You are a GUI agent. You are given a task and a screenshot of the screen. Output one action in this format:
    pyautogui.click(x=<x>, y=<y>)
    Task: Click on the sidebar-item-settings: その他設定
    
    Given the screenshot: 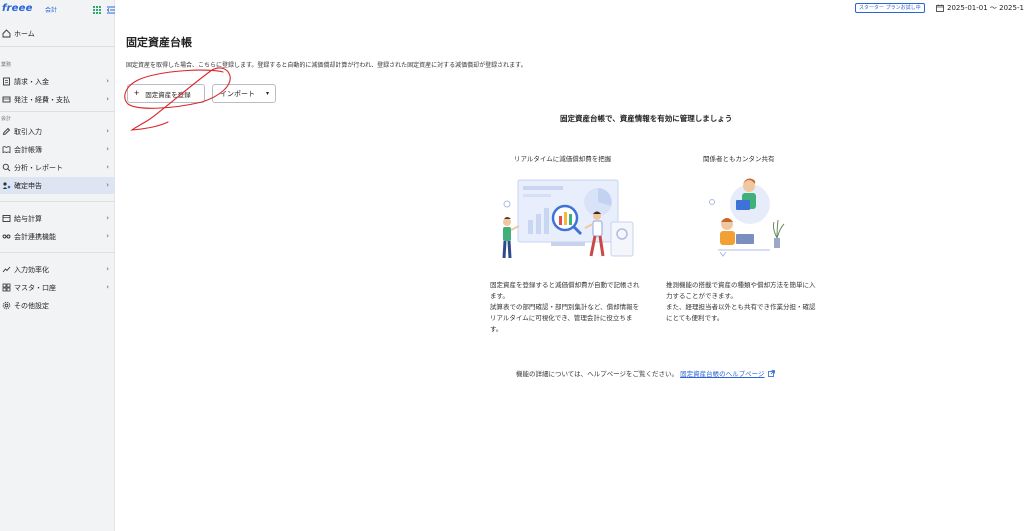 What is the action you would take?
    pyautogui.click(x=57, y=305)
    